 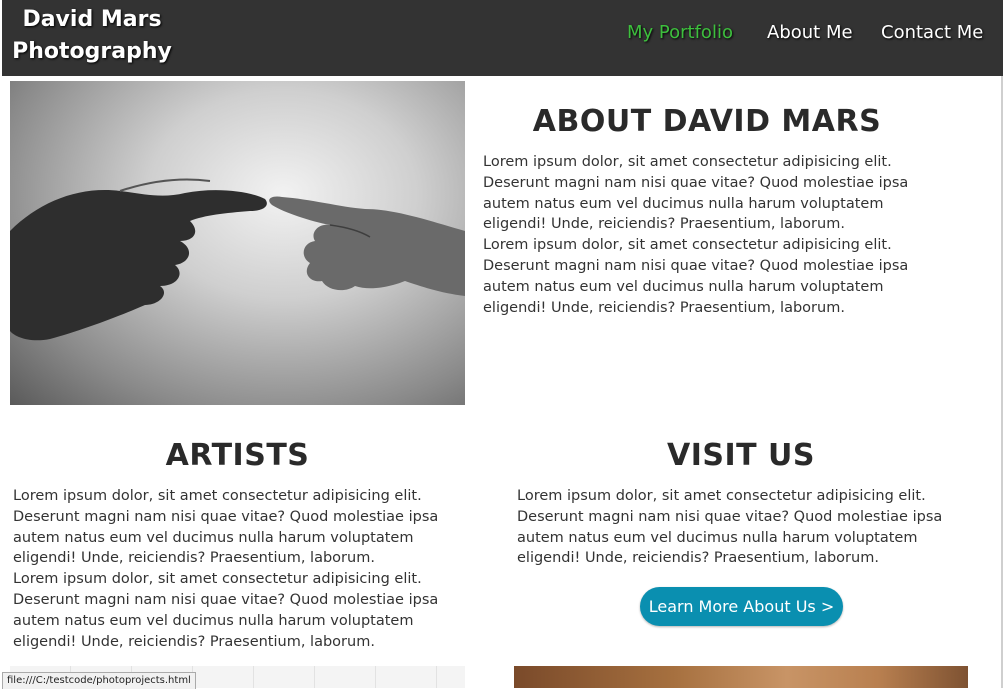 What do you see at coordinates (810, 32) in the screenshot?
I see `nav-link-about-me: About Me` at bounding box center [810, 32].